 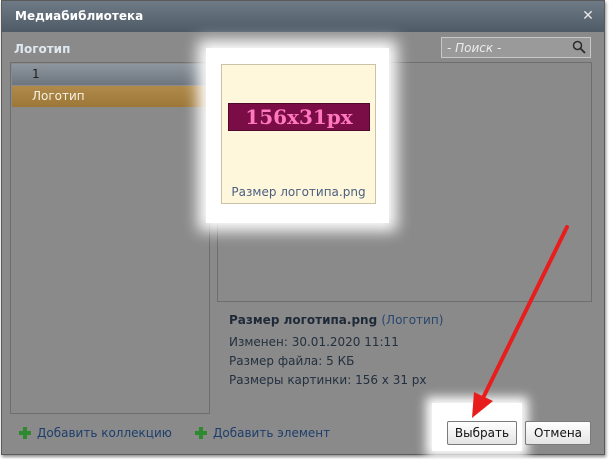 I want to click on collection-item-label: 1, so click(x=36, y=74).